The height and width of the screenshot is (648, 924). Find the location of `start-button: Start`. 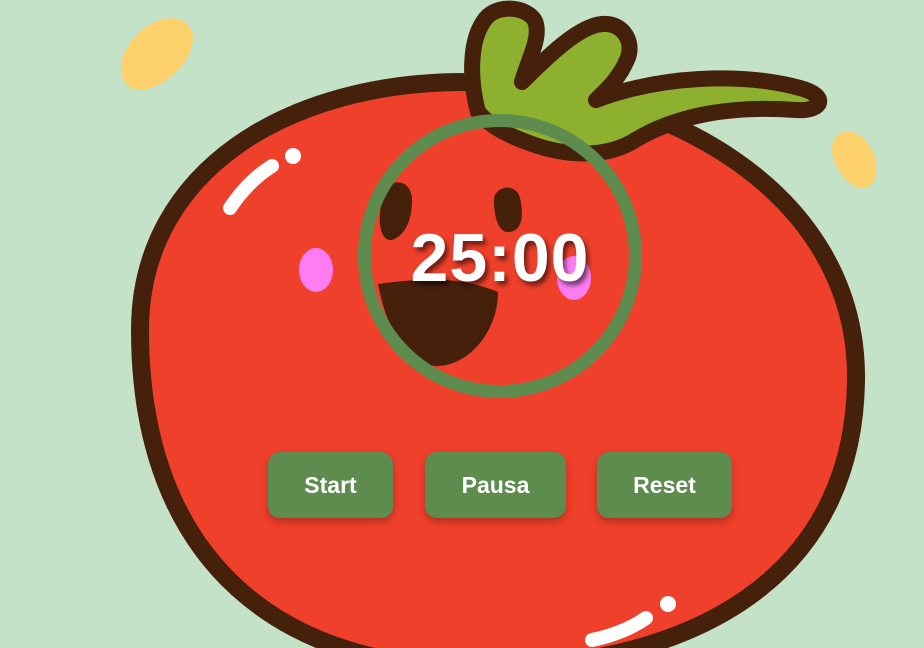

start-button: Start is located at coordinates (330, 485).